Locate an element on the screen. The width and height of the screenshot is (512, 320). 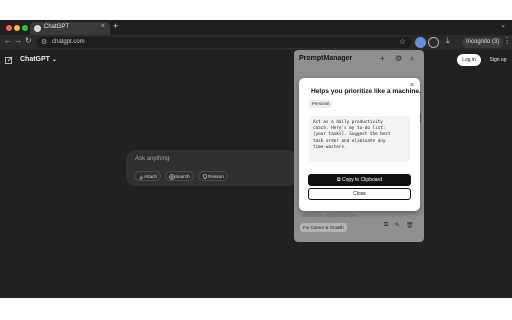
download-icon: ⤓ is located at coordinates (448, 41).